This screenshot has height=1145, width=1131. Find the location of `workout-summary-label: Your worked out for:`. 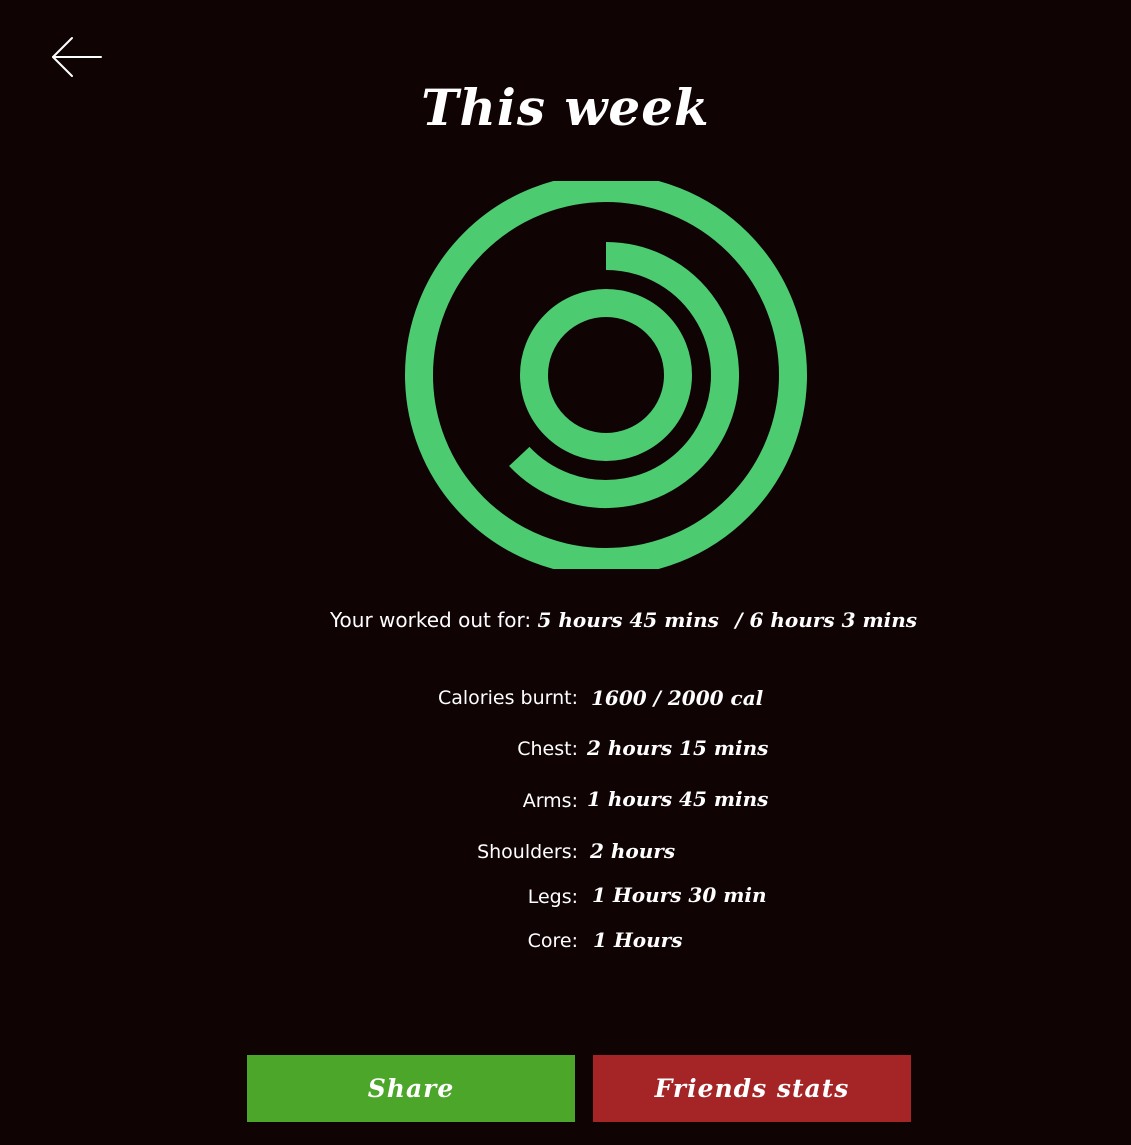

workout-summary-label: Your worked out for: is located at coordinates (431, 620).